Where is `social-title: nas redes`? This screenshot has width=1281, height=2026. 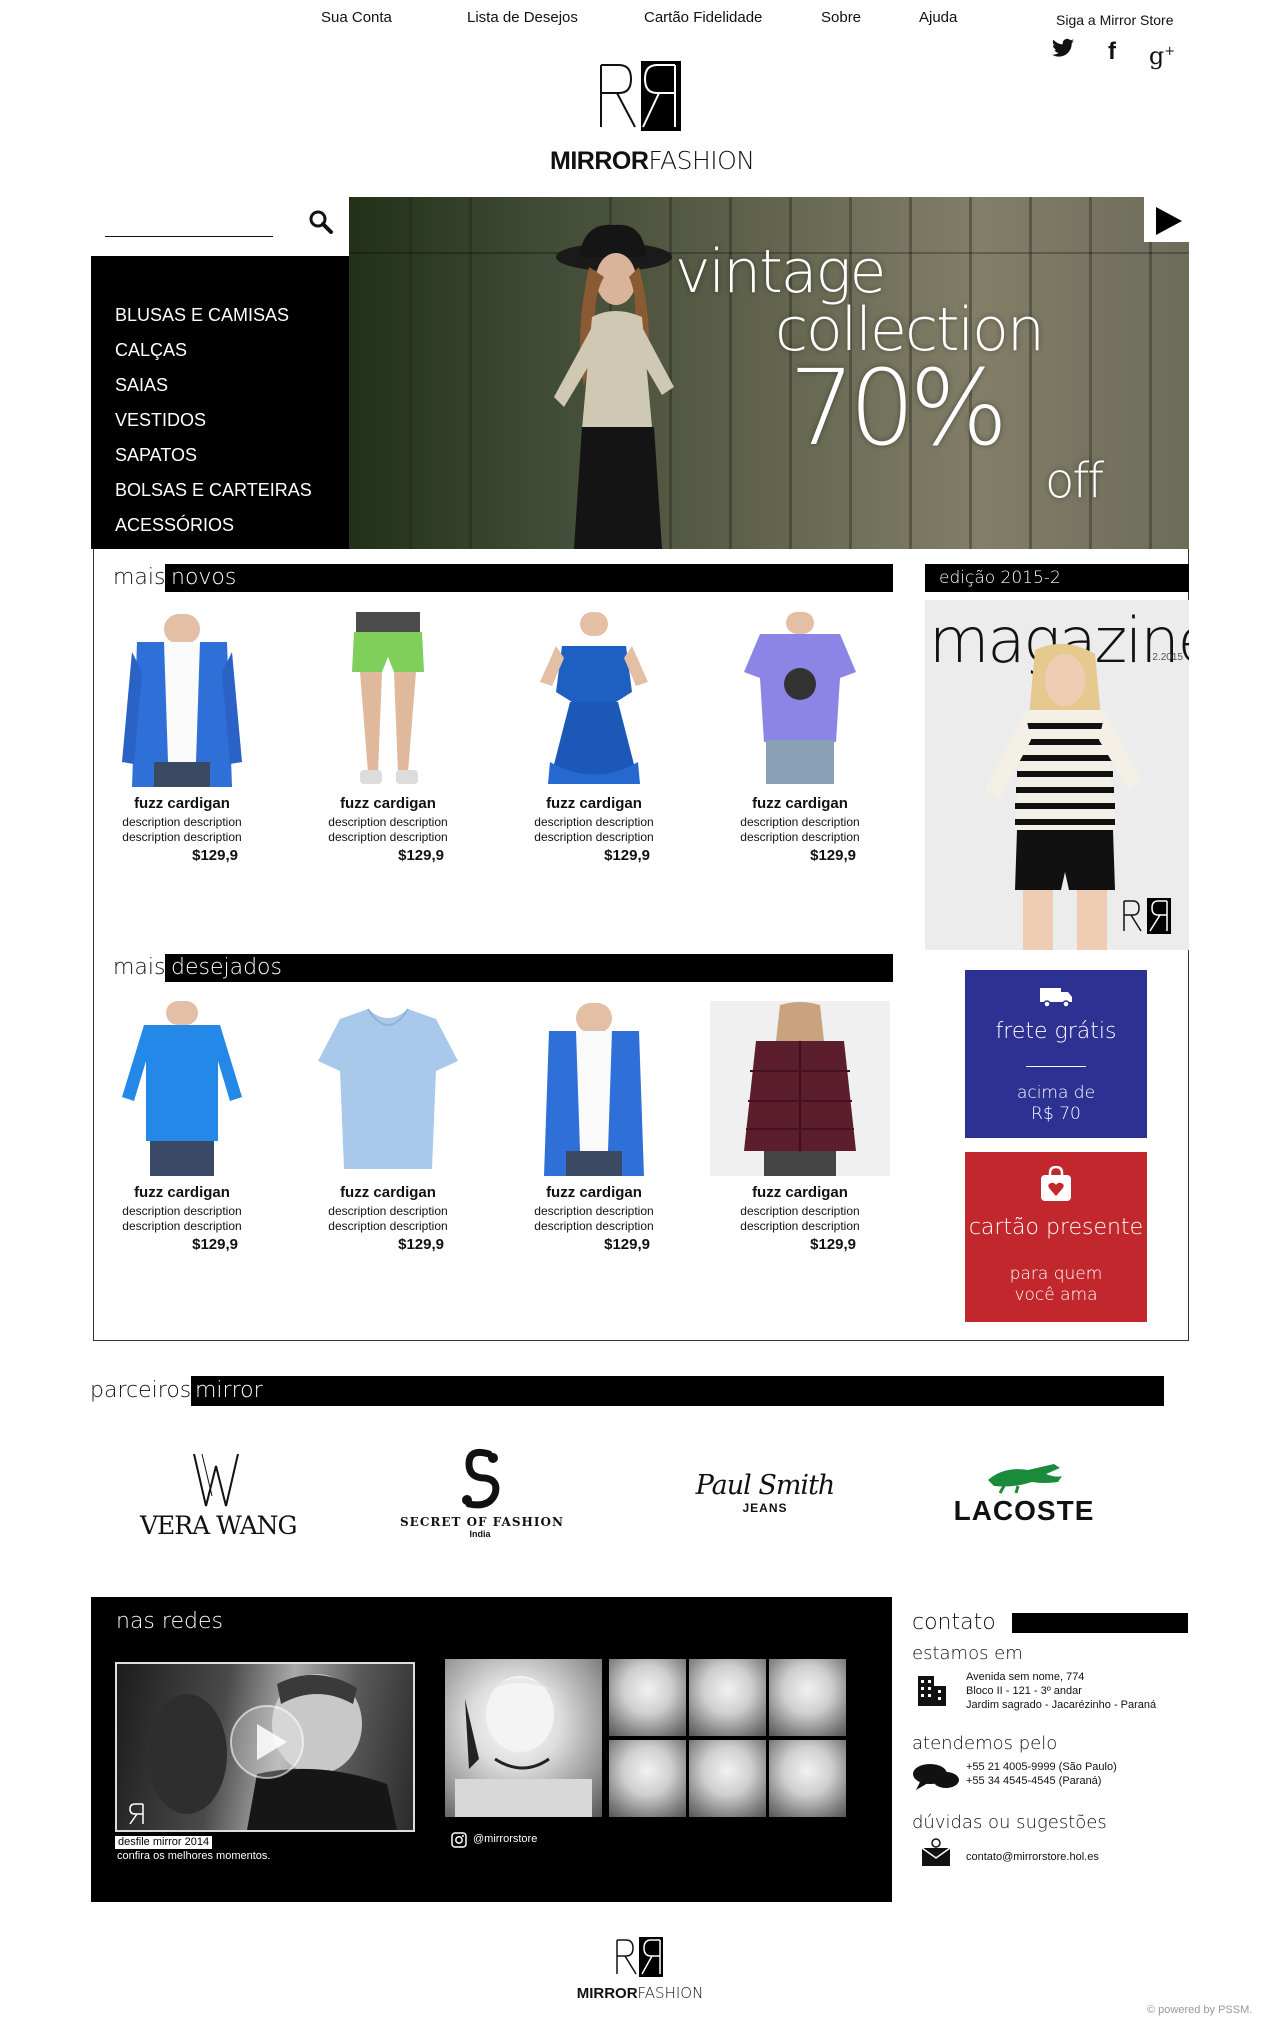 social-title: nas redes is located at coordinates (169, 1621).